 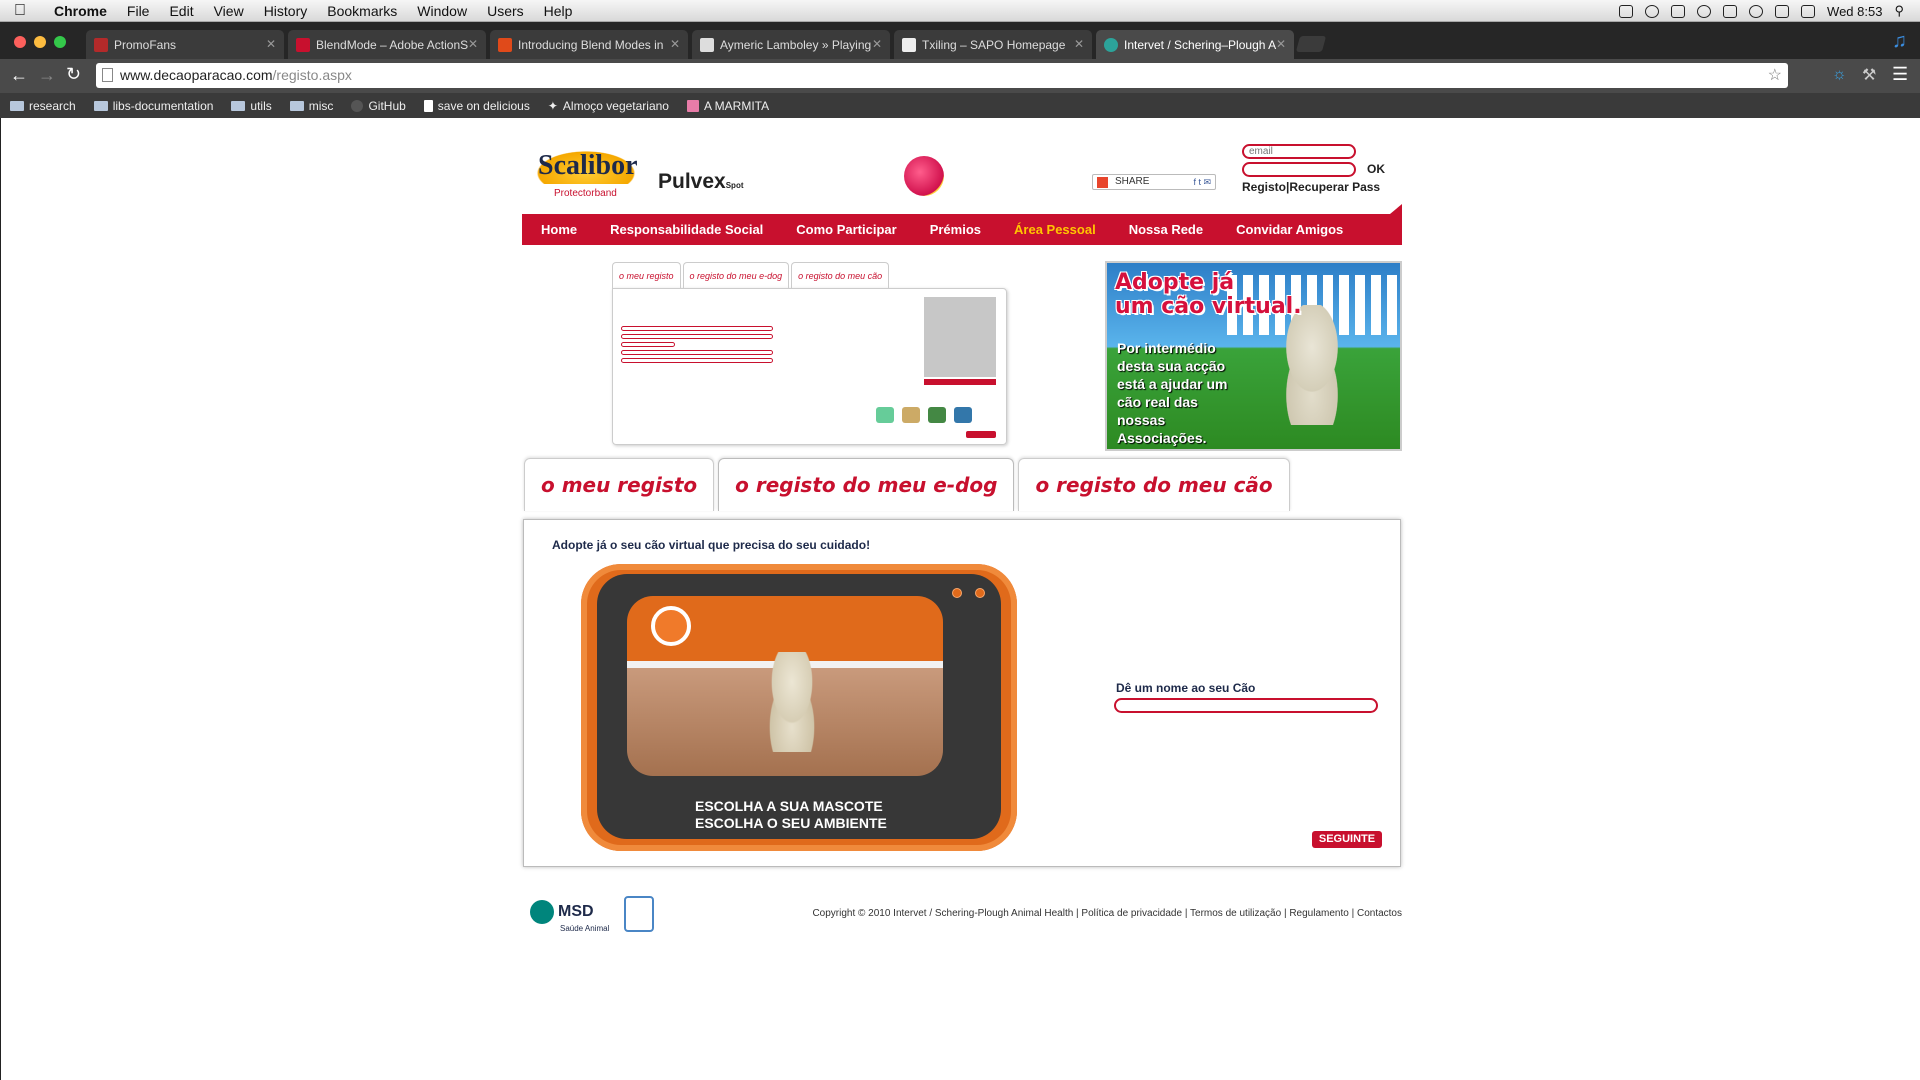 What do you see at coordinates (286, 11) in the screenshot?
I see `menu-history: History` at bounding box center [286, 11].